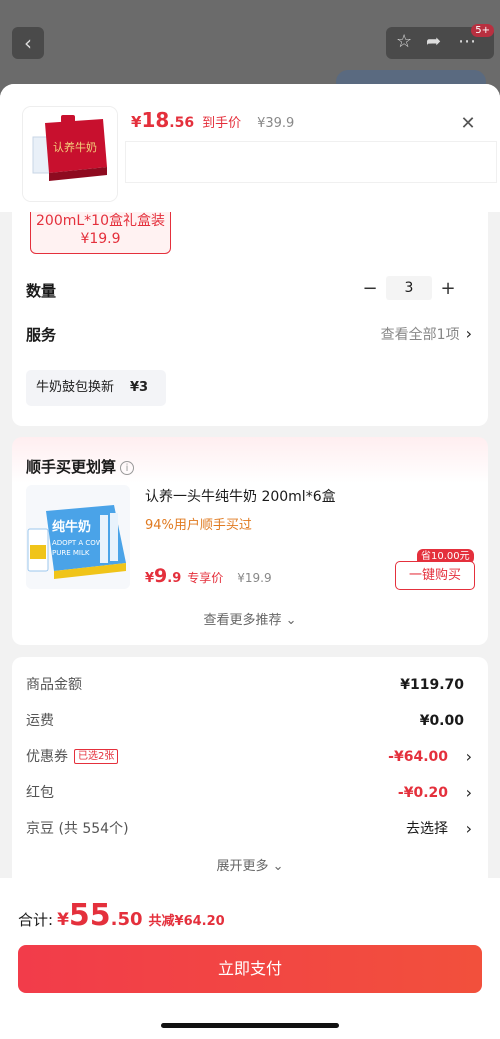 The width and height of the screenshot is (500, 1039). What do you see at coordinates (222, 123) in the screenshot?
I see `price-tag: 到手价` at bounding box center [222, 123].